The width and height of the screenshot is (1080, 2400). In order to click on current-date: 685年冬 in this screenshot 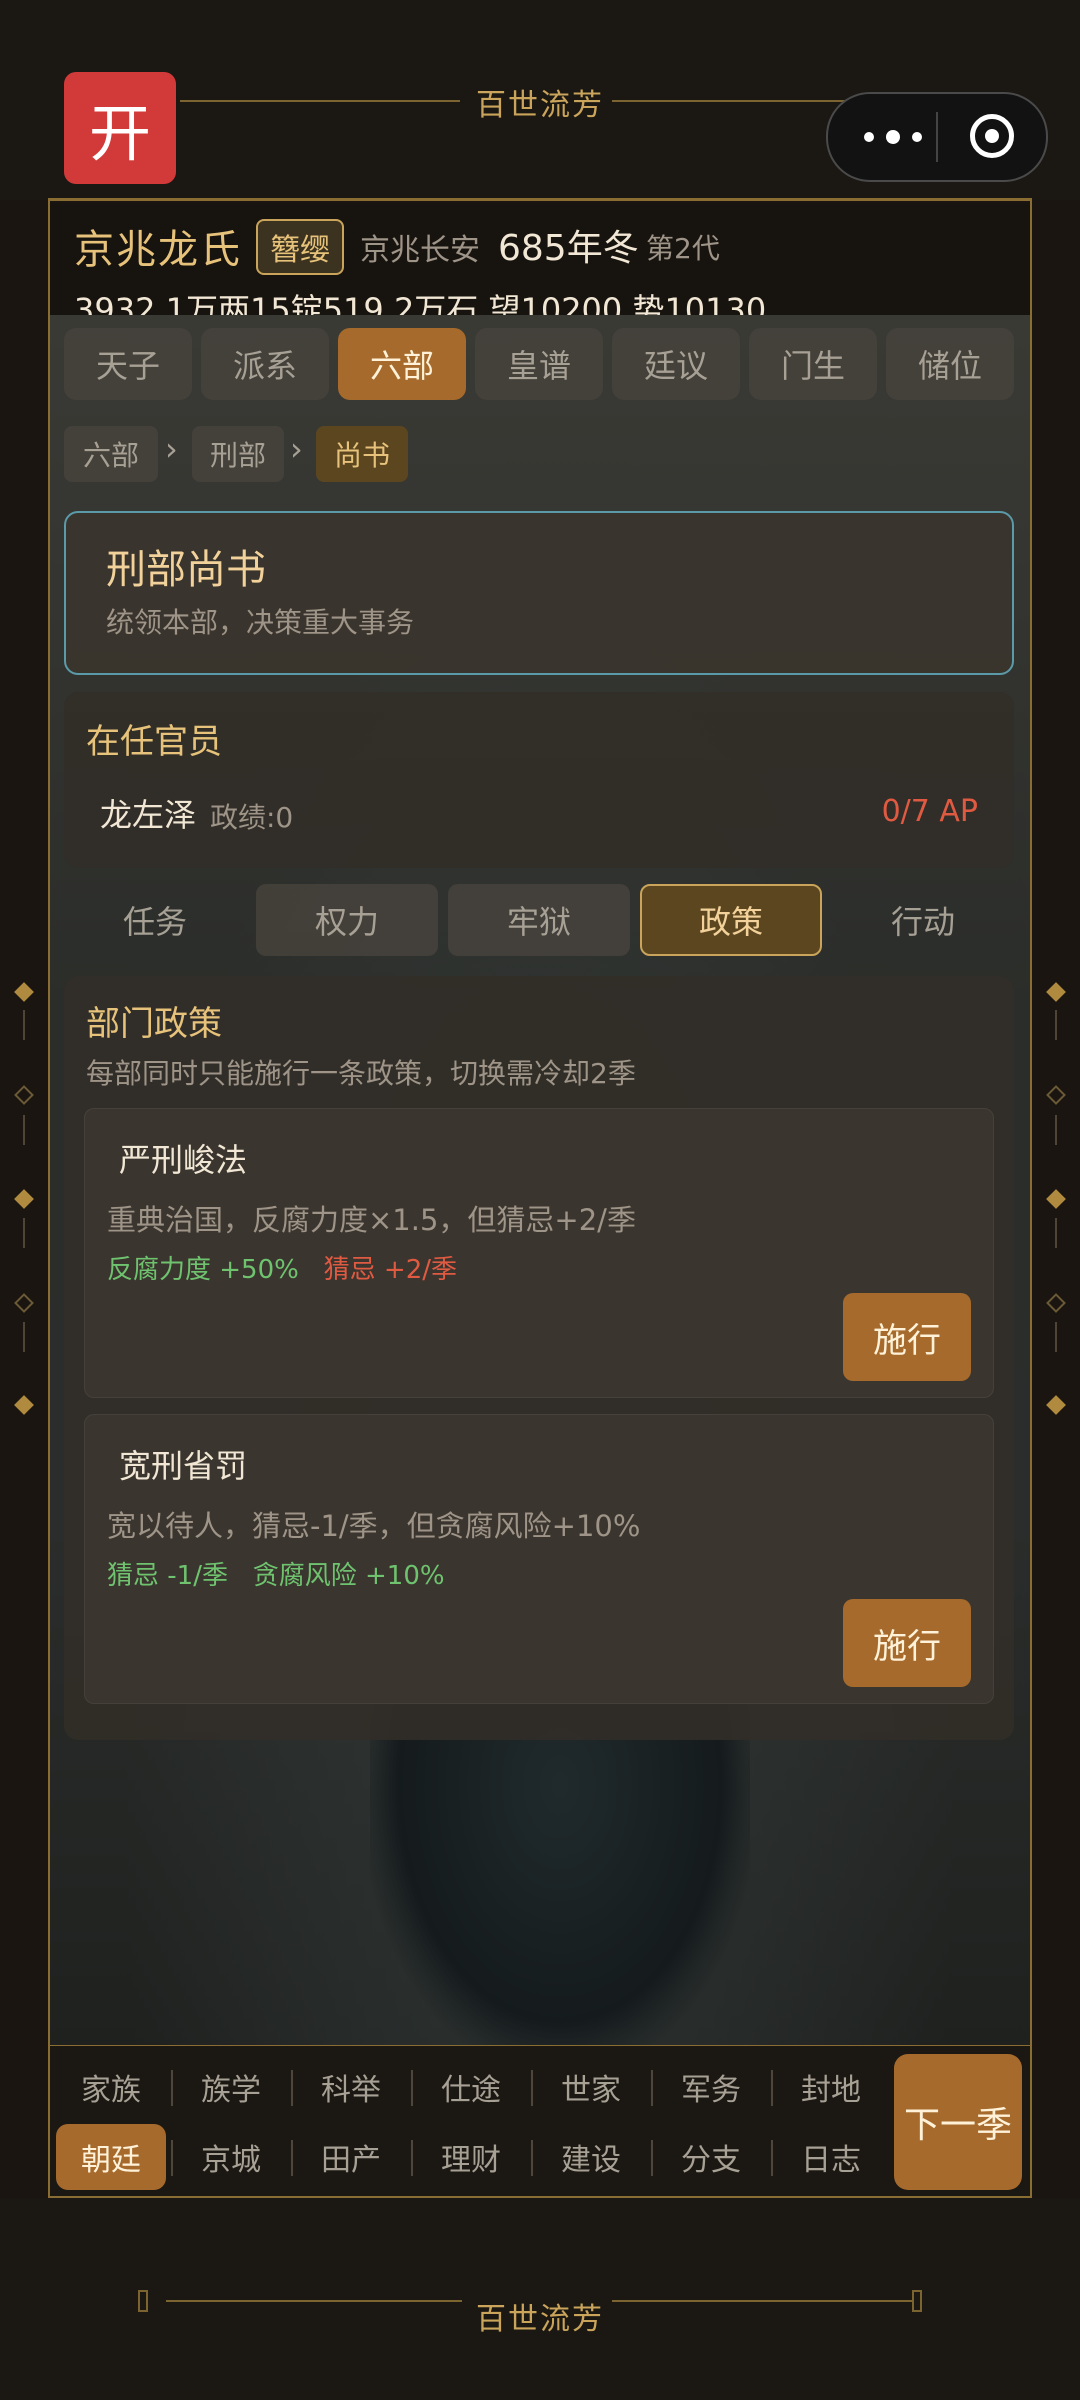, I will do `click(568, 248)`.